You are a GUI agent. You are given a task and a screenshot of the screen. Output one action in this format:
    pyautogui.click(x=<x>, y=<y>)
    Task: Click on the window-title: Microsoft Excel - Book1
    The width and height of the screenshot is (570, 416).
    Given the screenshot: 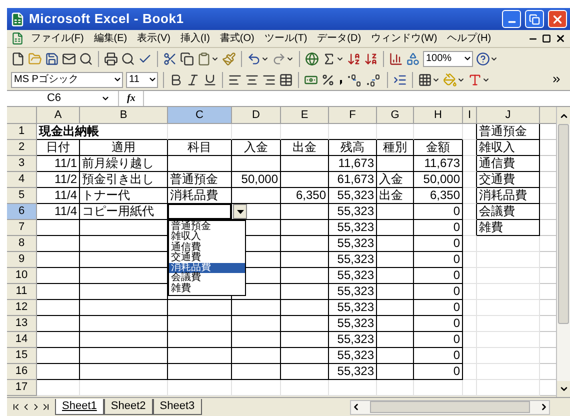 What is the action you would take?
    pyautogui.click(x=106, y=19)
    